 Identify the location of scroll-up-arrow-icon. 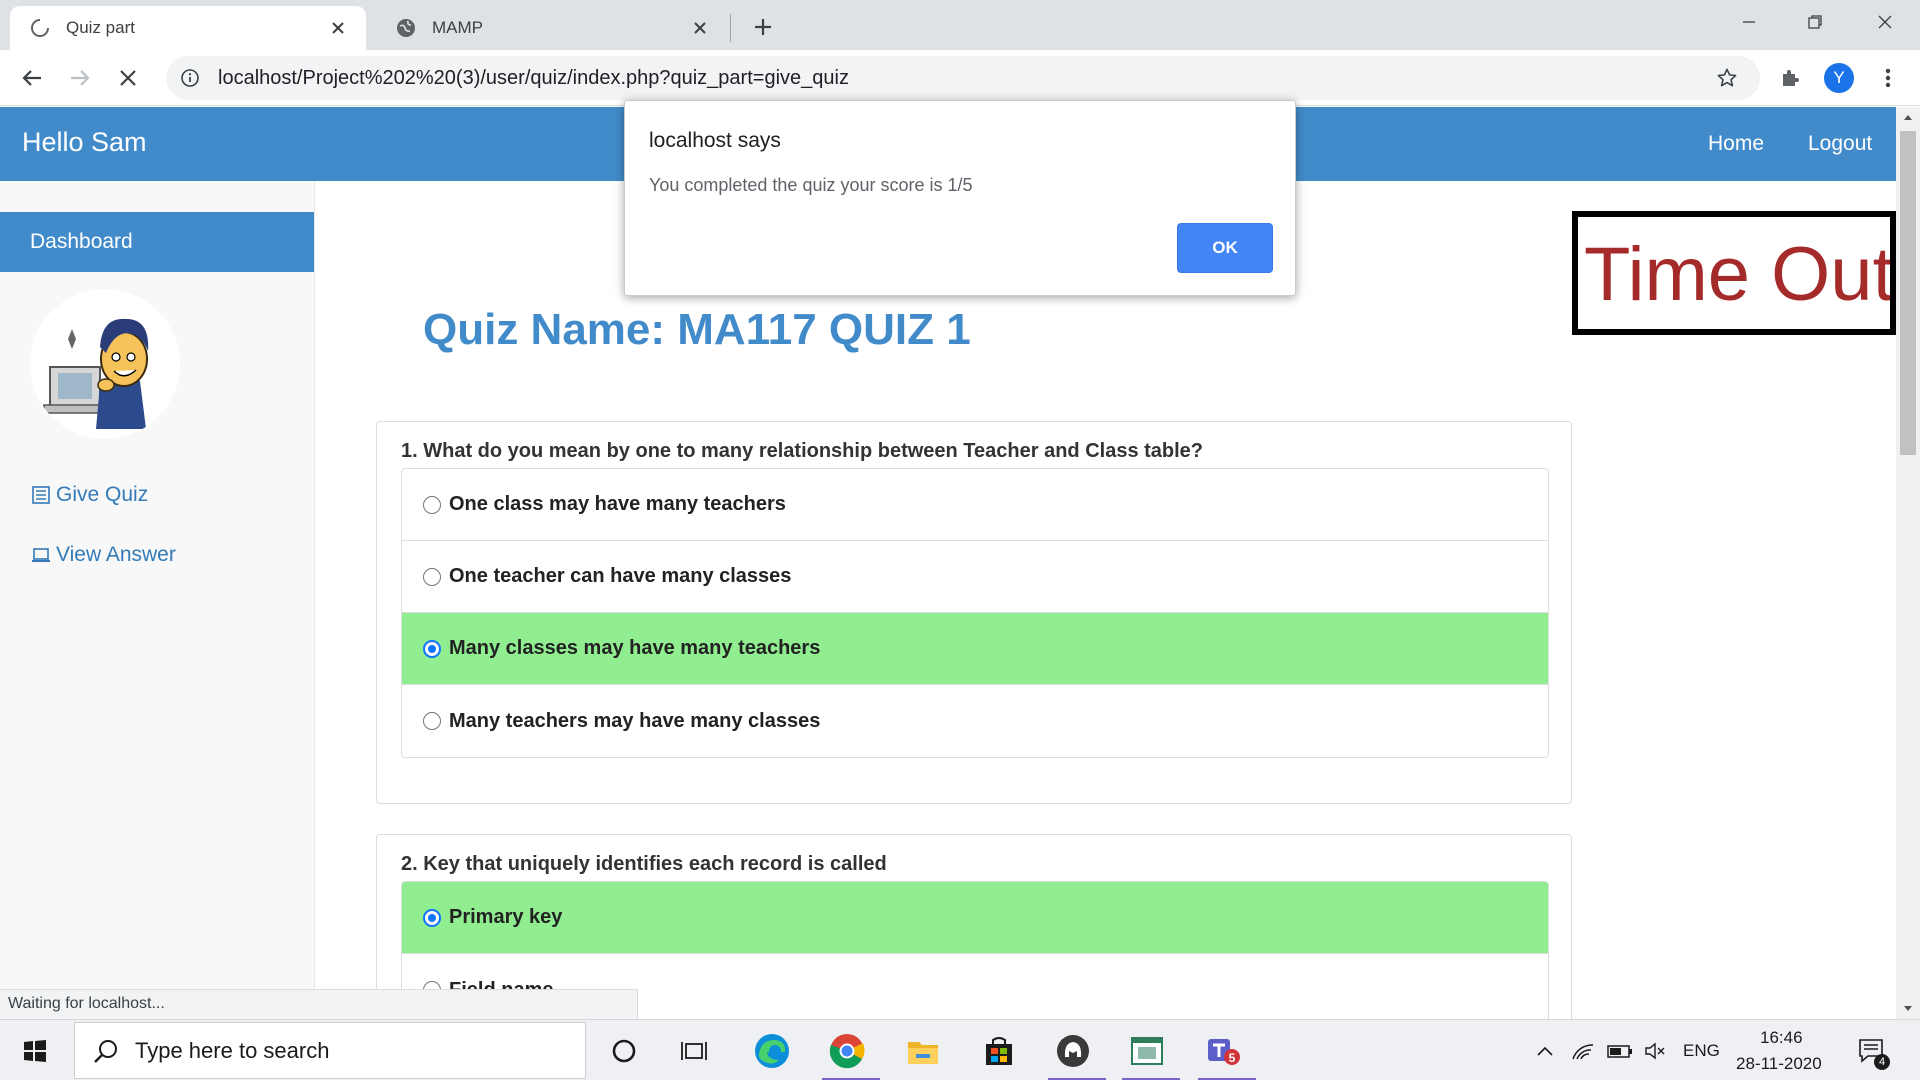
(1908, 117).